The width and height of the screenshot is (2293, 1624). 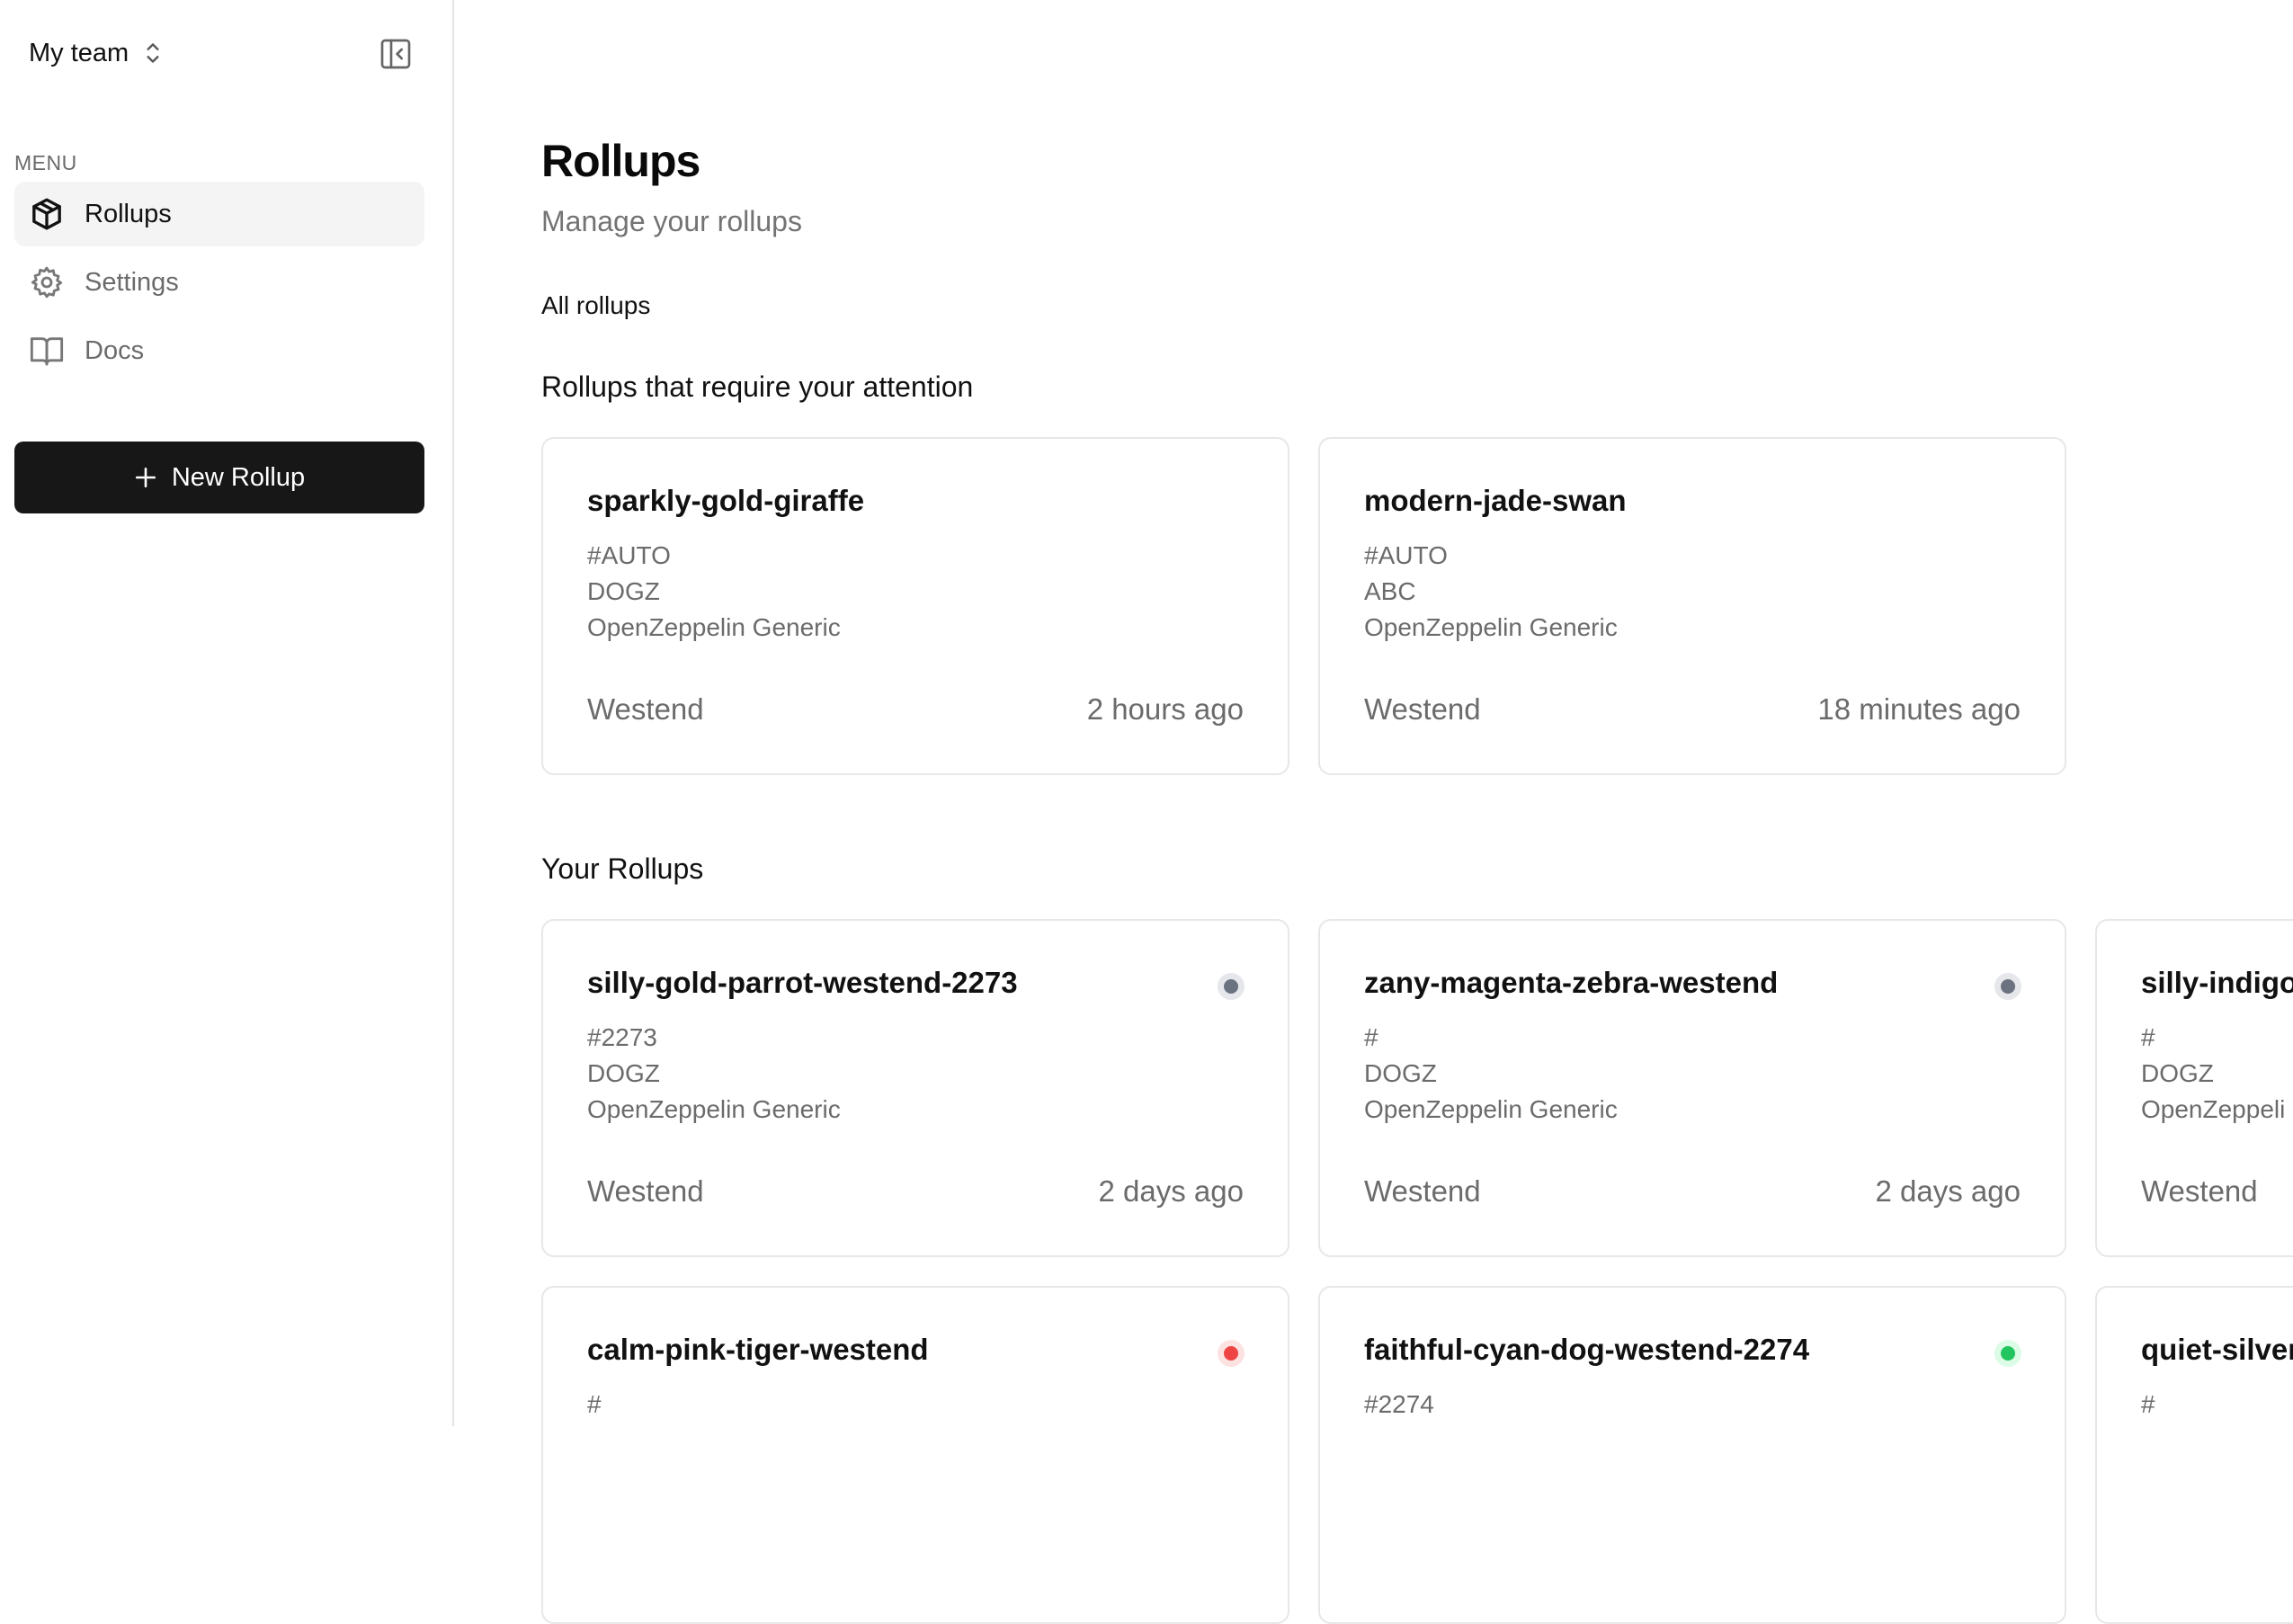 What do you see at coordinates (1399, 1404) in the screenshot?
I see `rollup-id: #2274` at bounding box center [1399, 1404].